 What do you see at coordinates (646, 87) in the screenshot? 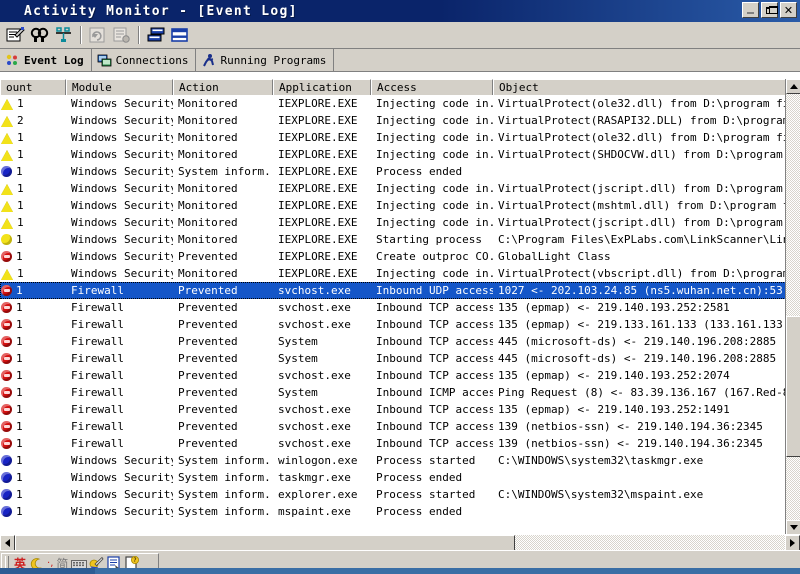
I see `column-header-object: Object` at bounding box center [646, 87].